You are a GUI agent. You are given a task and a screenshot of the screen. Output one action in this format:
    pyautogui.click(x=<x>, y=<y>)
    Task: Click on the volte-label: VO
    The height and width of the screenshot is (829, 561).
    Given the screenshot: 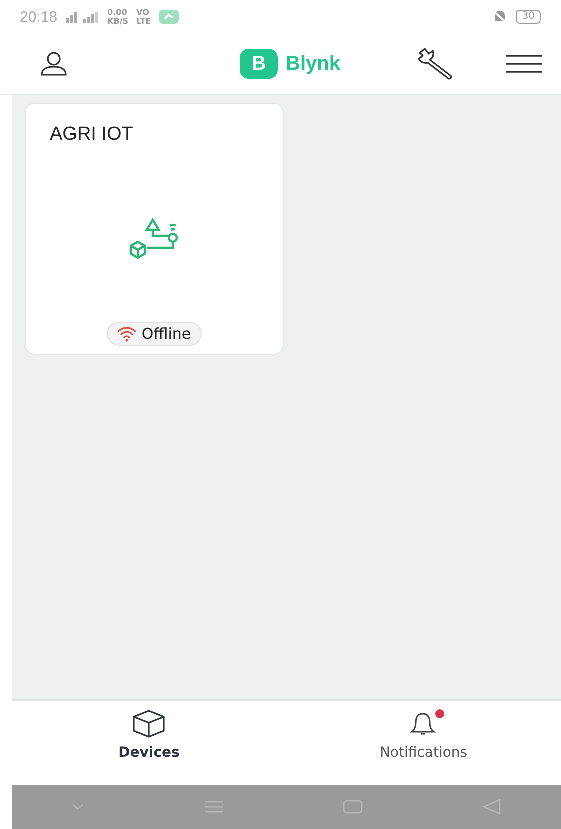 What is the action you would take?
    pyautogui.click(x=143, y=12)
    